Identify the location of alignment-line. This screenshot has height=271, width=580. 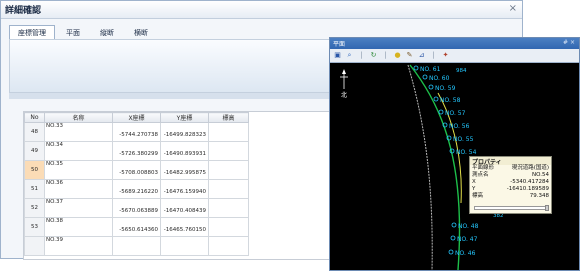
(435, 167).